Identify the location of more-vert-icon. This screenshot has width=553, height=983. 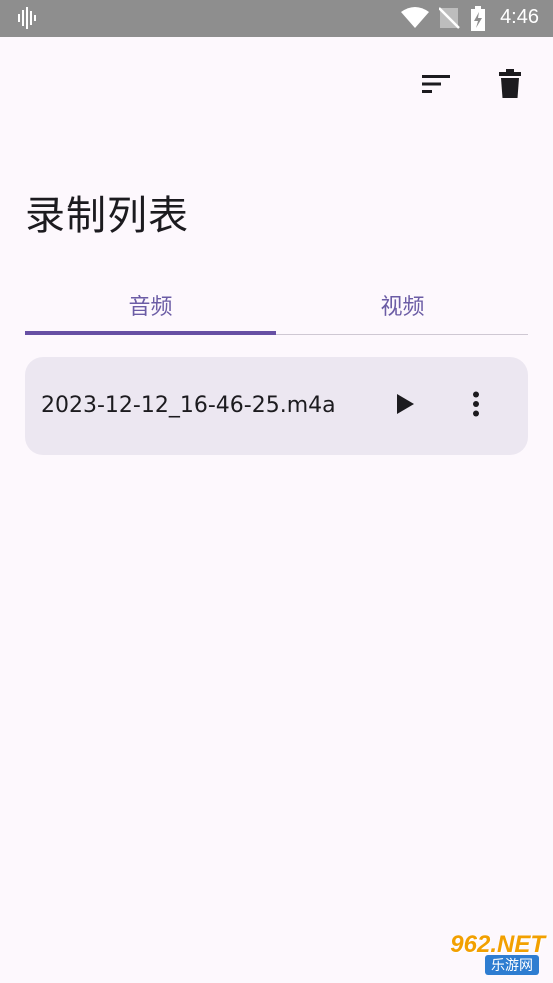
(476, 406).